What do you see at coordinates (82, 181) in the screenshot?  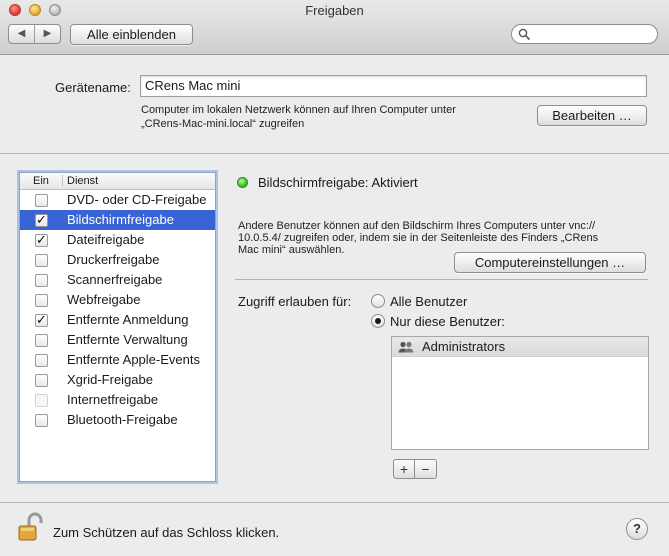 I see `column-header-service: Dienst` at bounding box center [82, 181].